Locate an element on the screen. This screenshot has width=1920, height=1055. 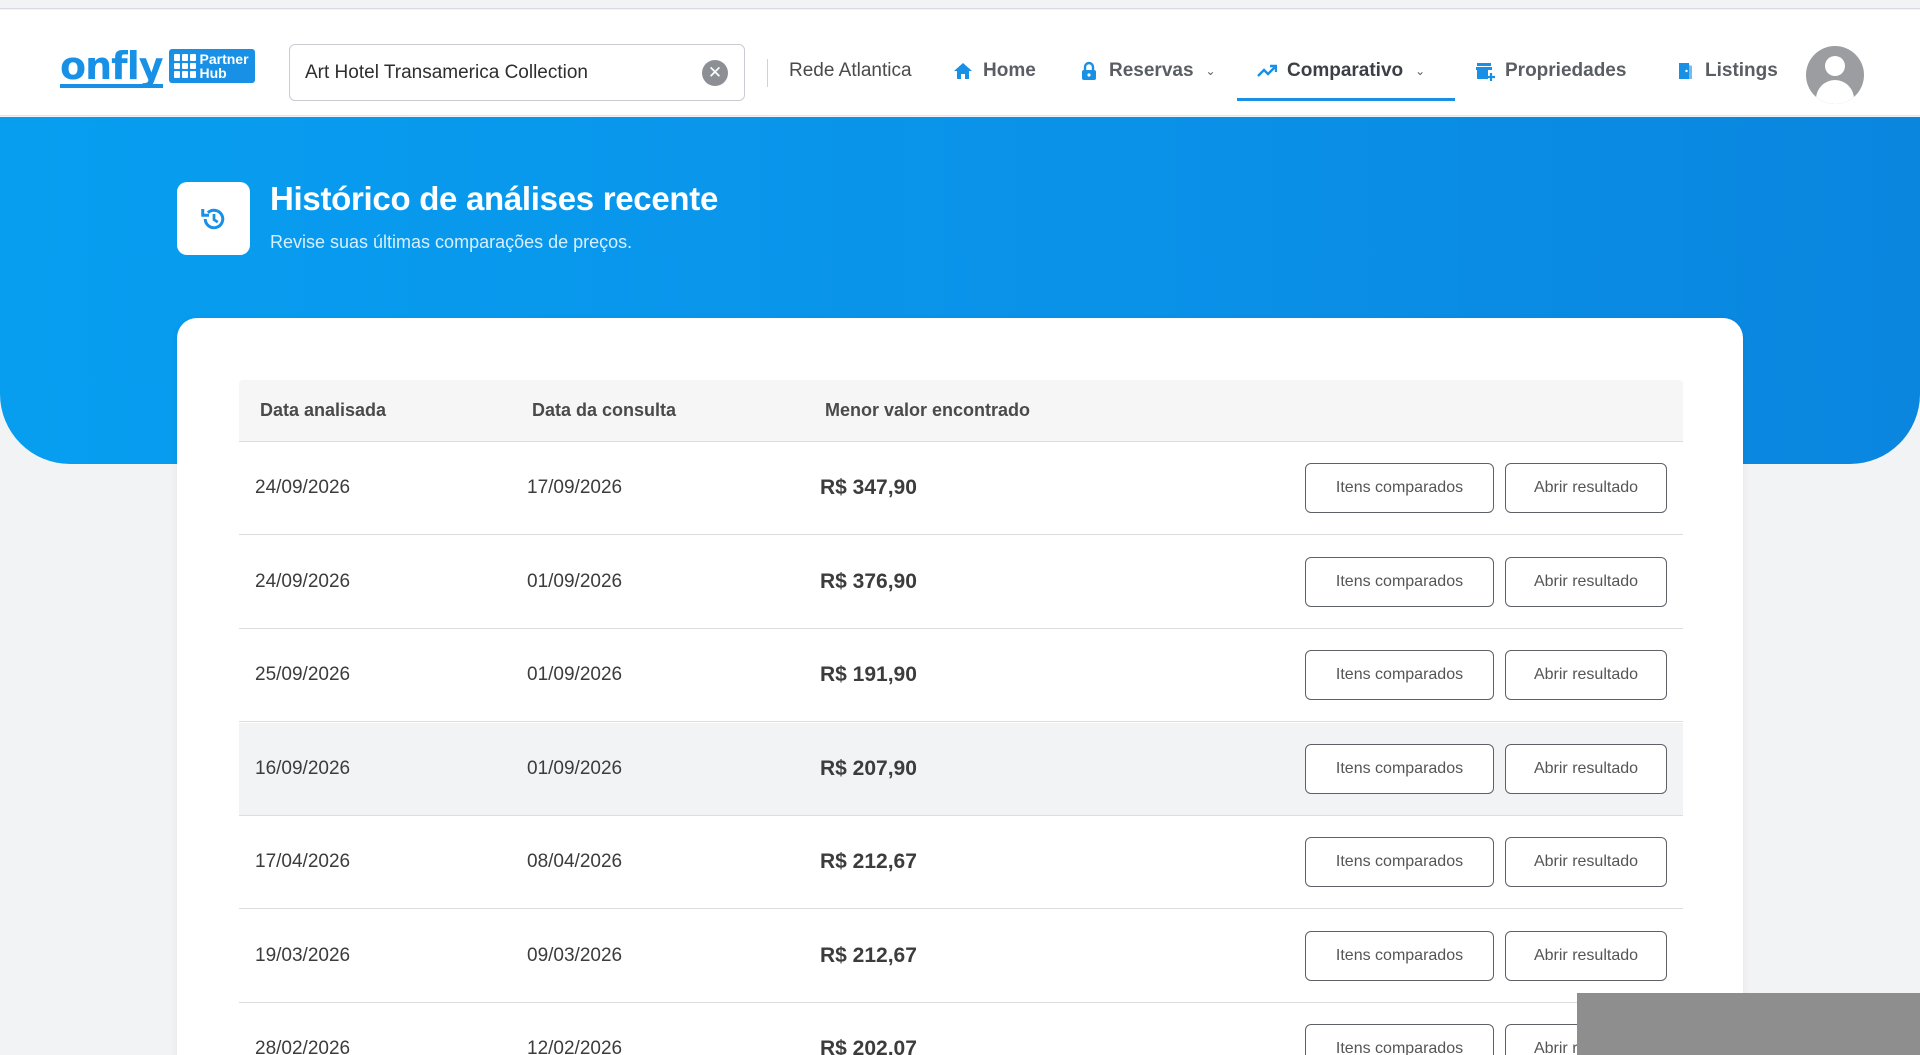
col-header-min-value: Menor valor encontrado is located at coordinates (928, 410).